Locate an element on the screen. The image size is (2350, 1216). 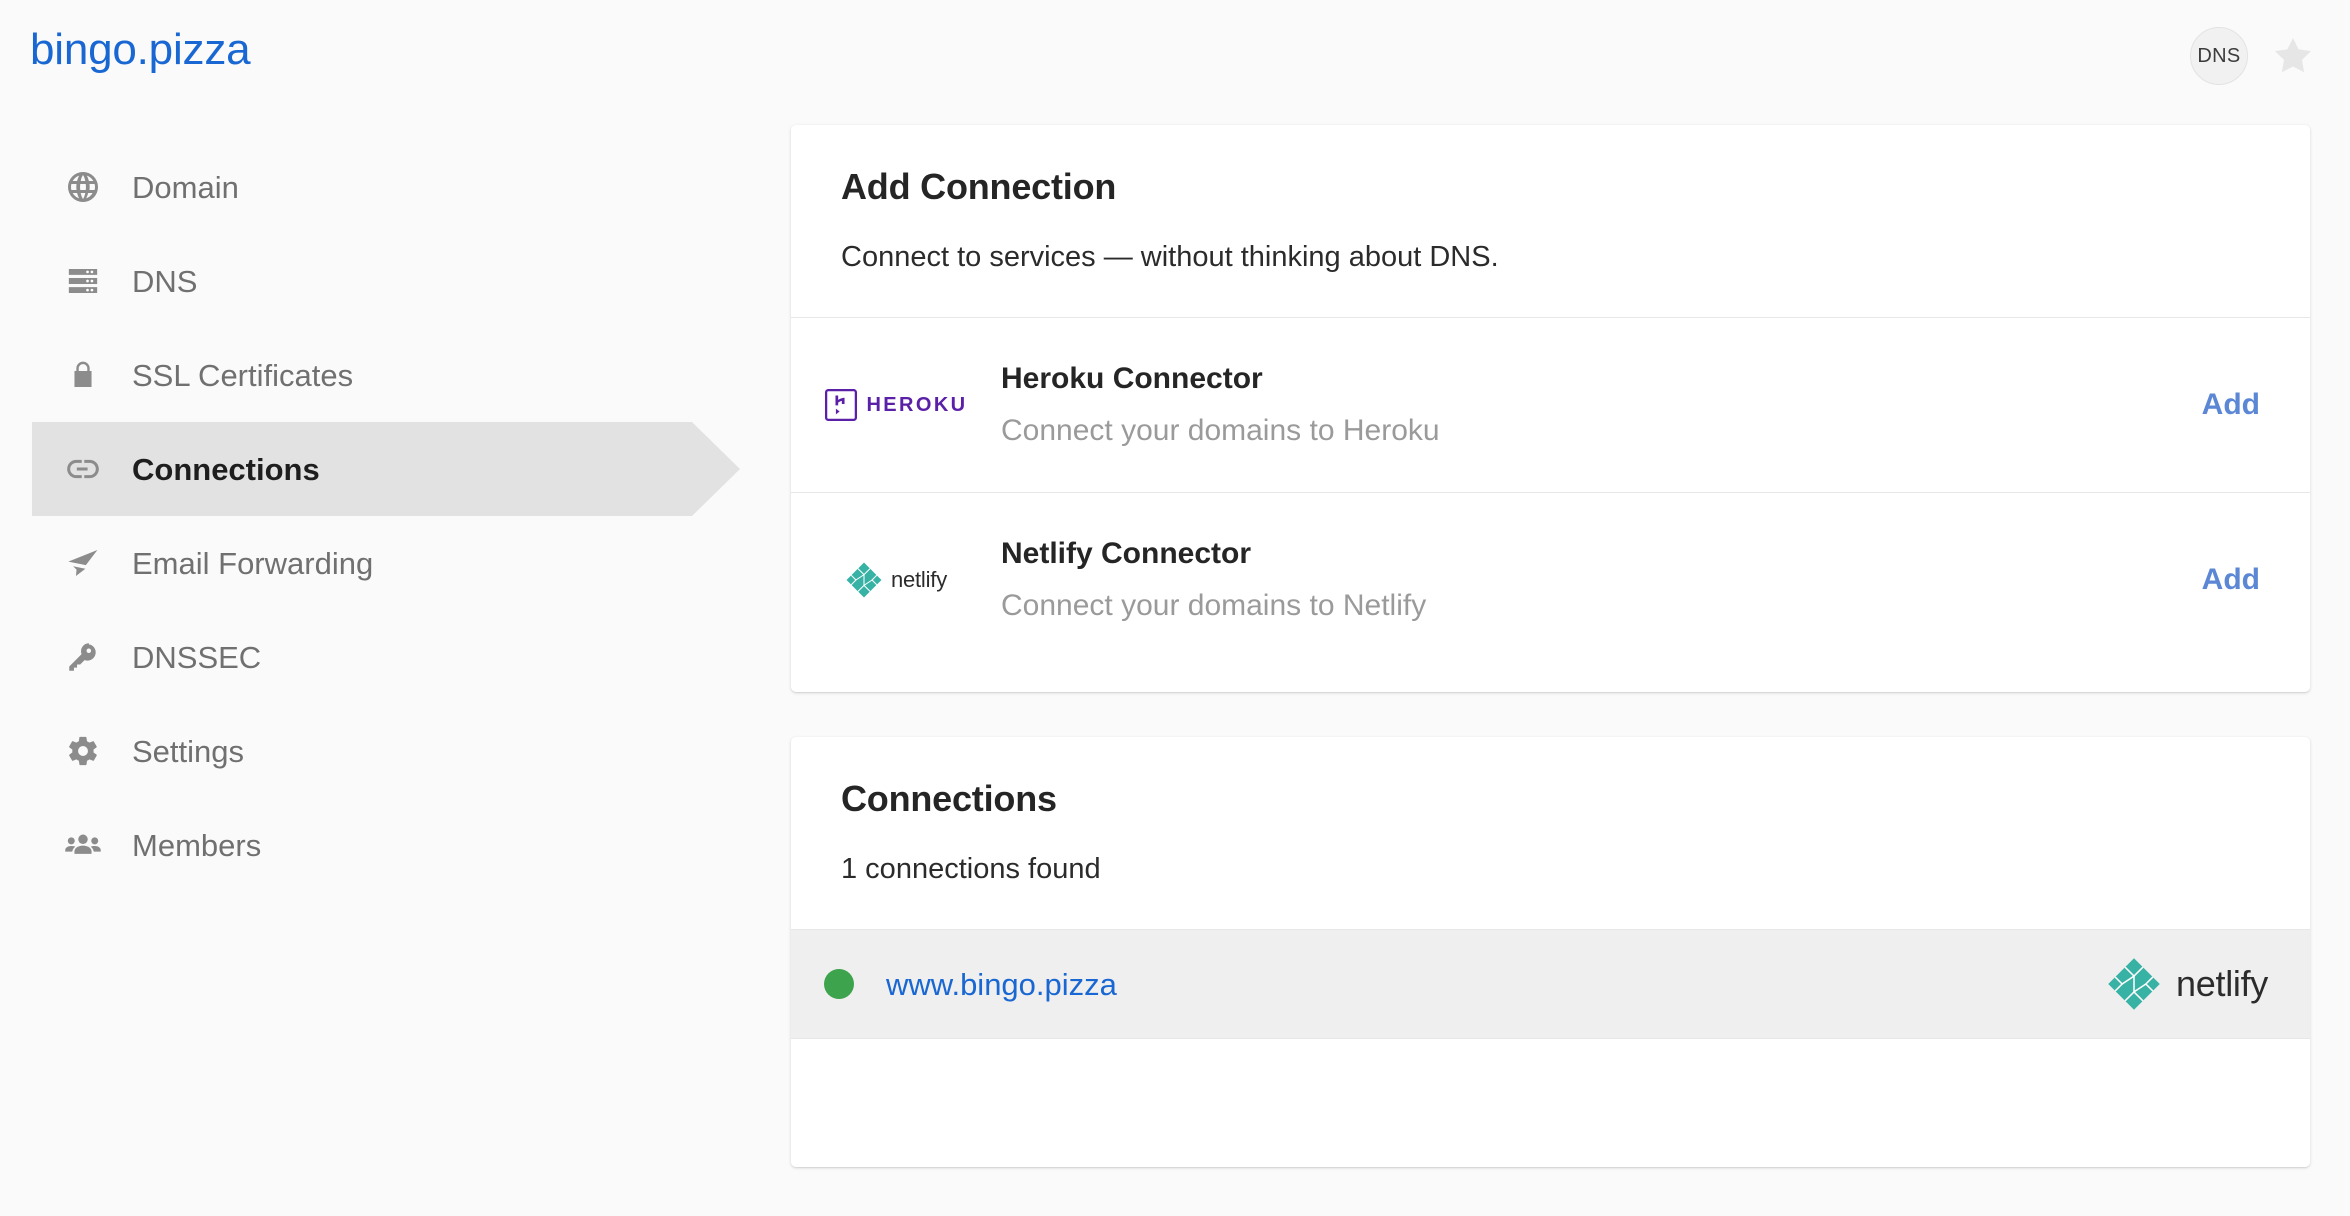
globe-icon is located at coordinates (83, 187).